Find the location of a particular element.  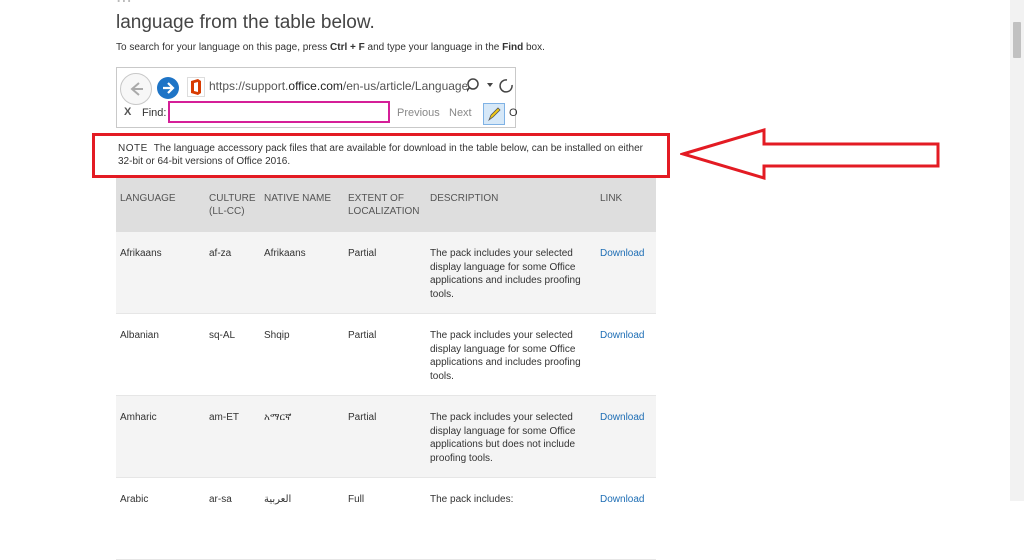

header-description: DESCRIPTION is located at coordinates (464, 198).